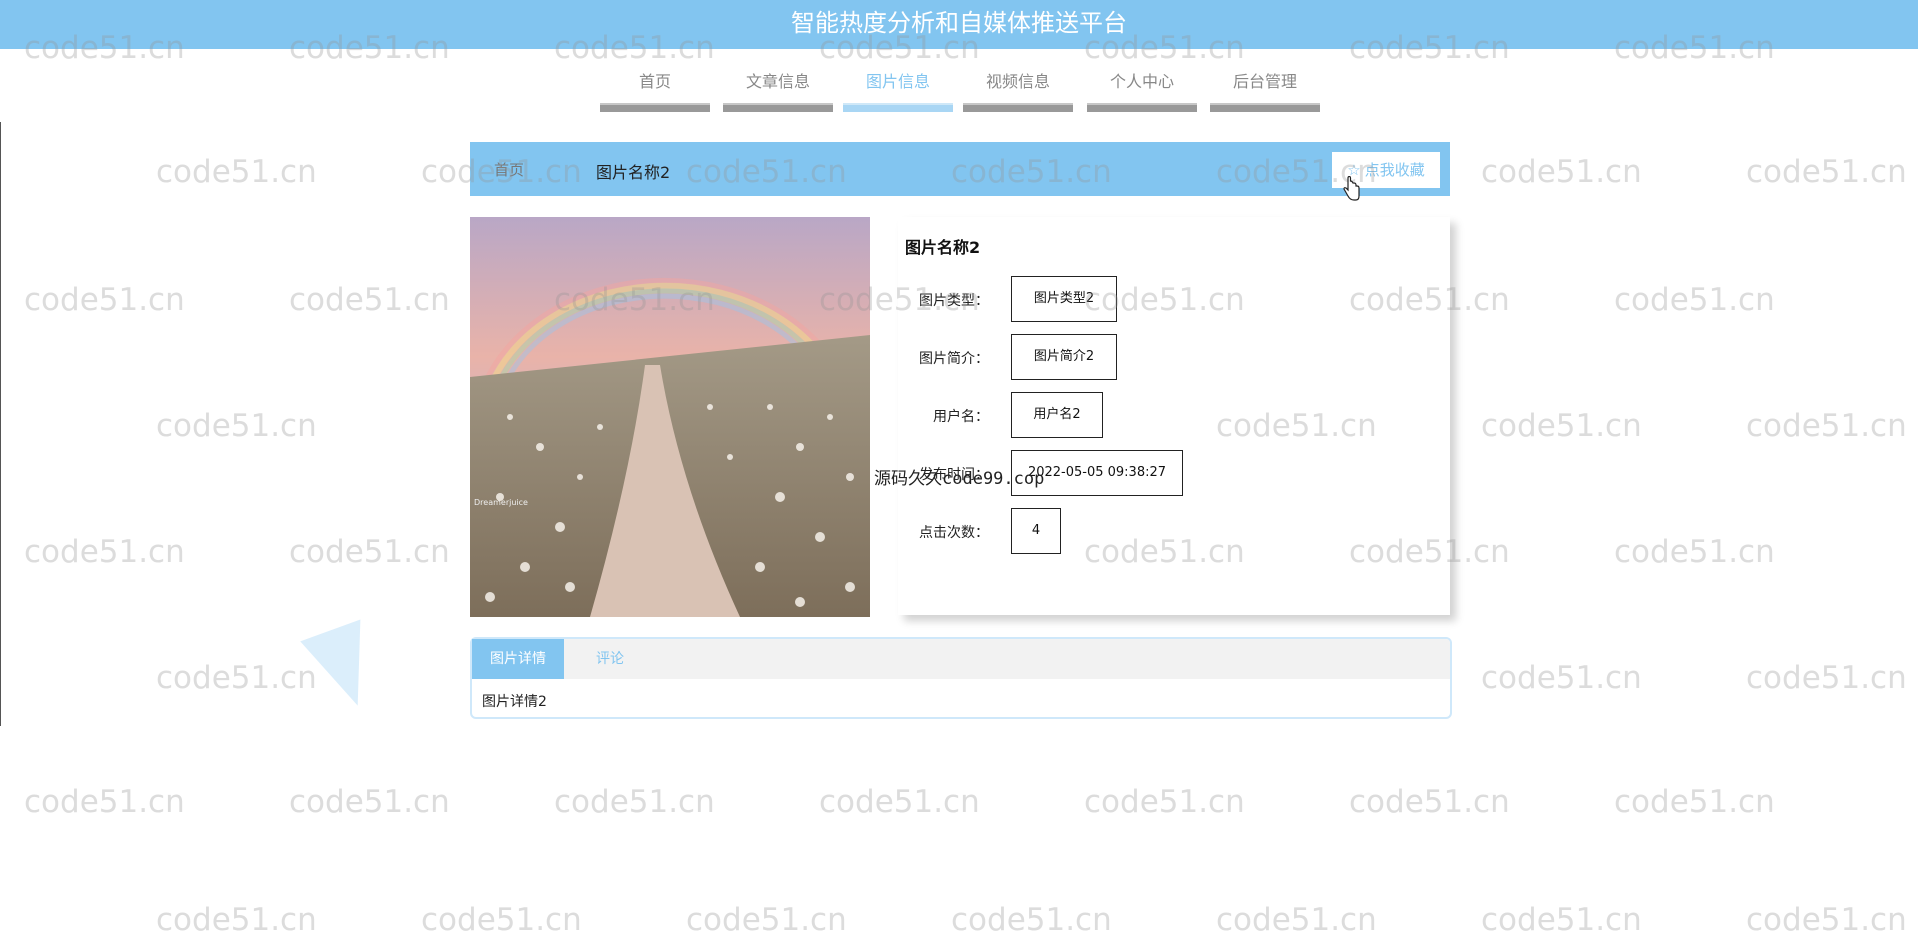  I want to click on nav-item-label: 首页, so click(654, 81).